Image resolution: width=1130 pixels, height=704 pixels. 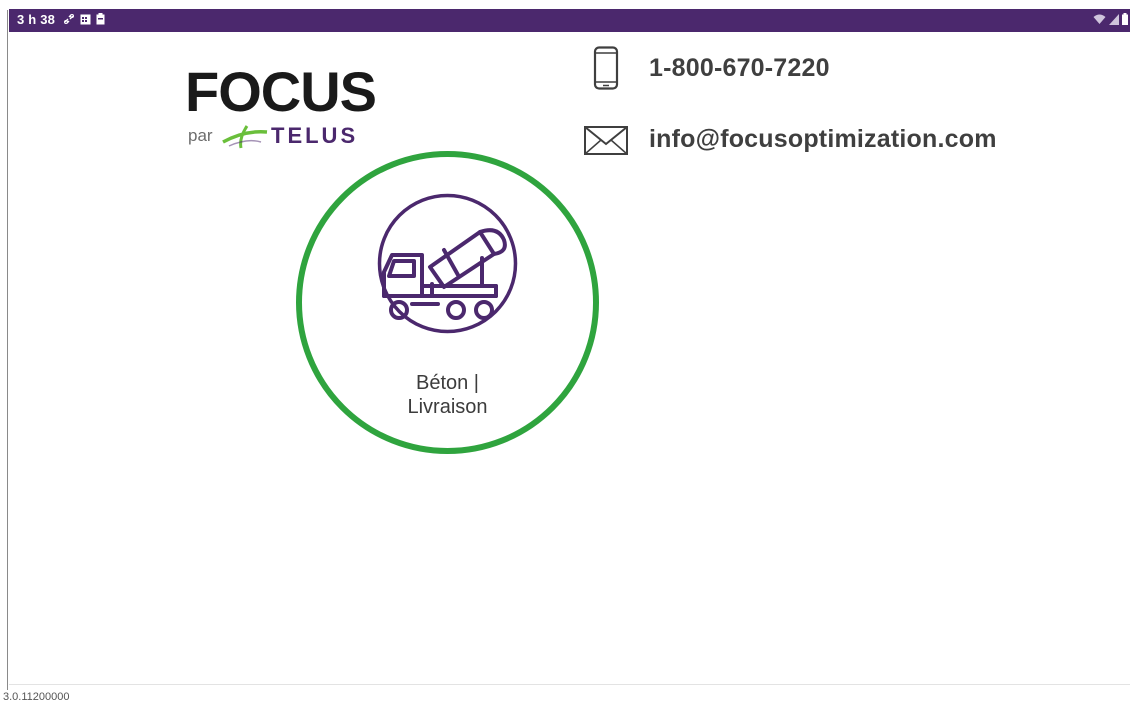 I want to click on module-label: Béton | Livraison, so click(x=447, y=395).